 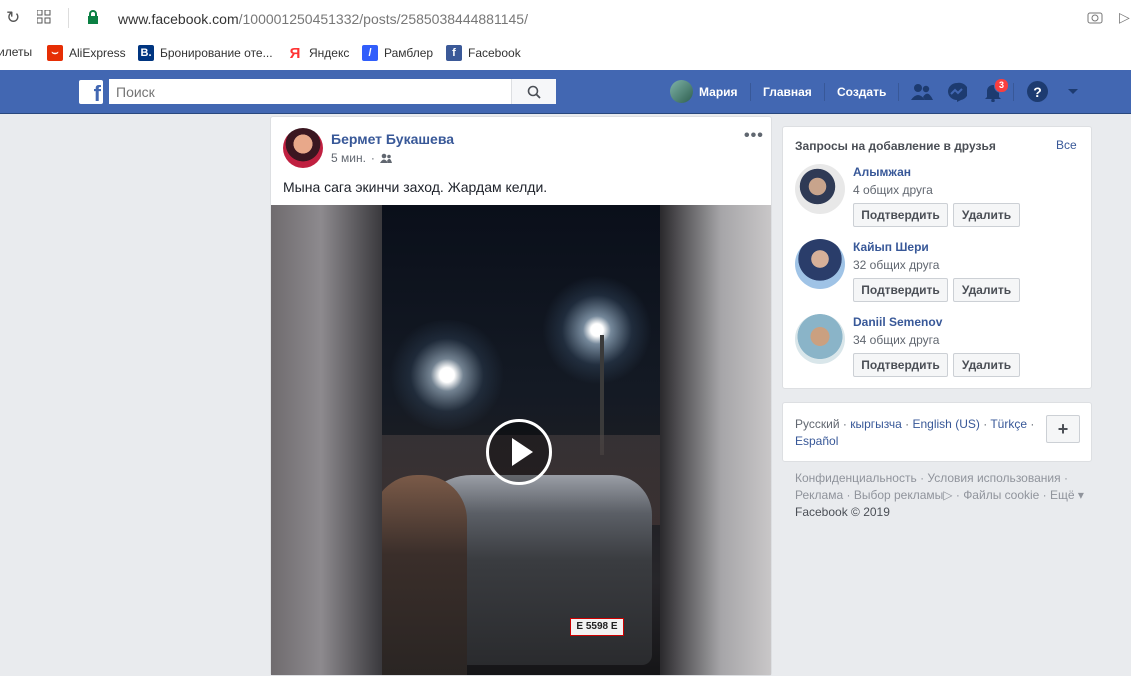 What do you see at coordinates (1079, 495) in the screenshot?
I see `more-caret-icon: ▾` at bounding box center [1079, 495].